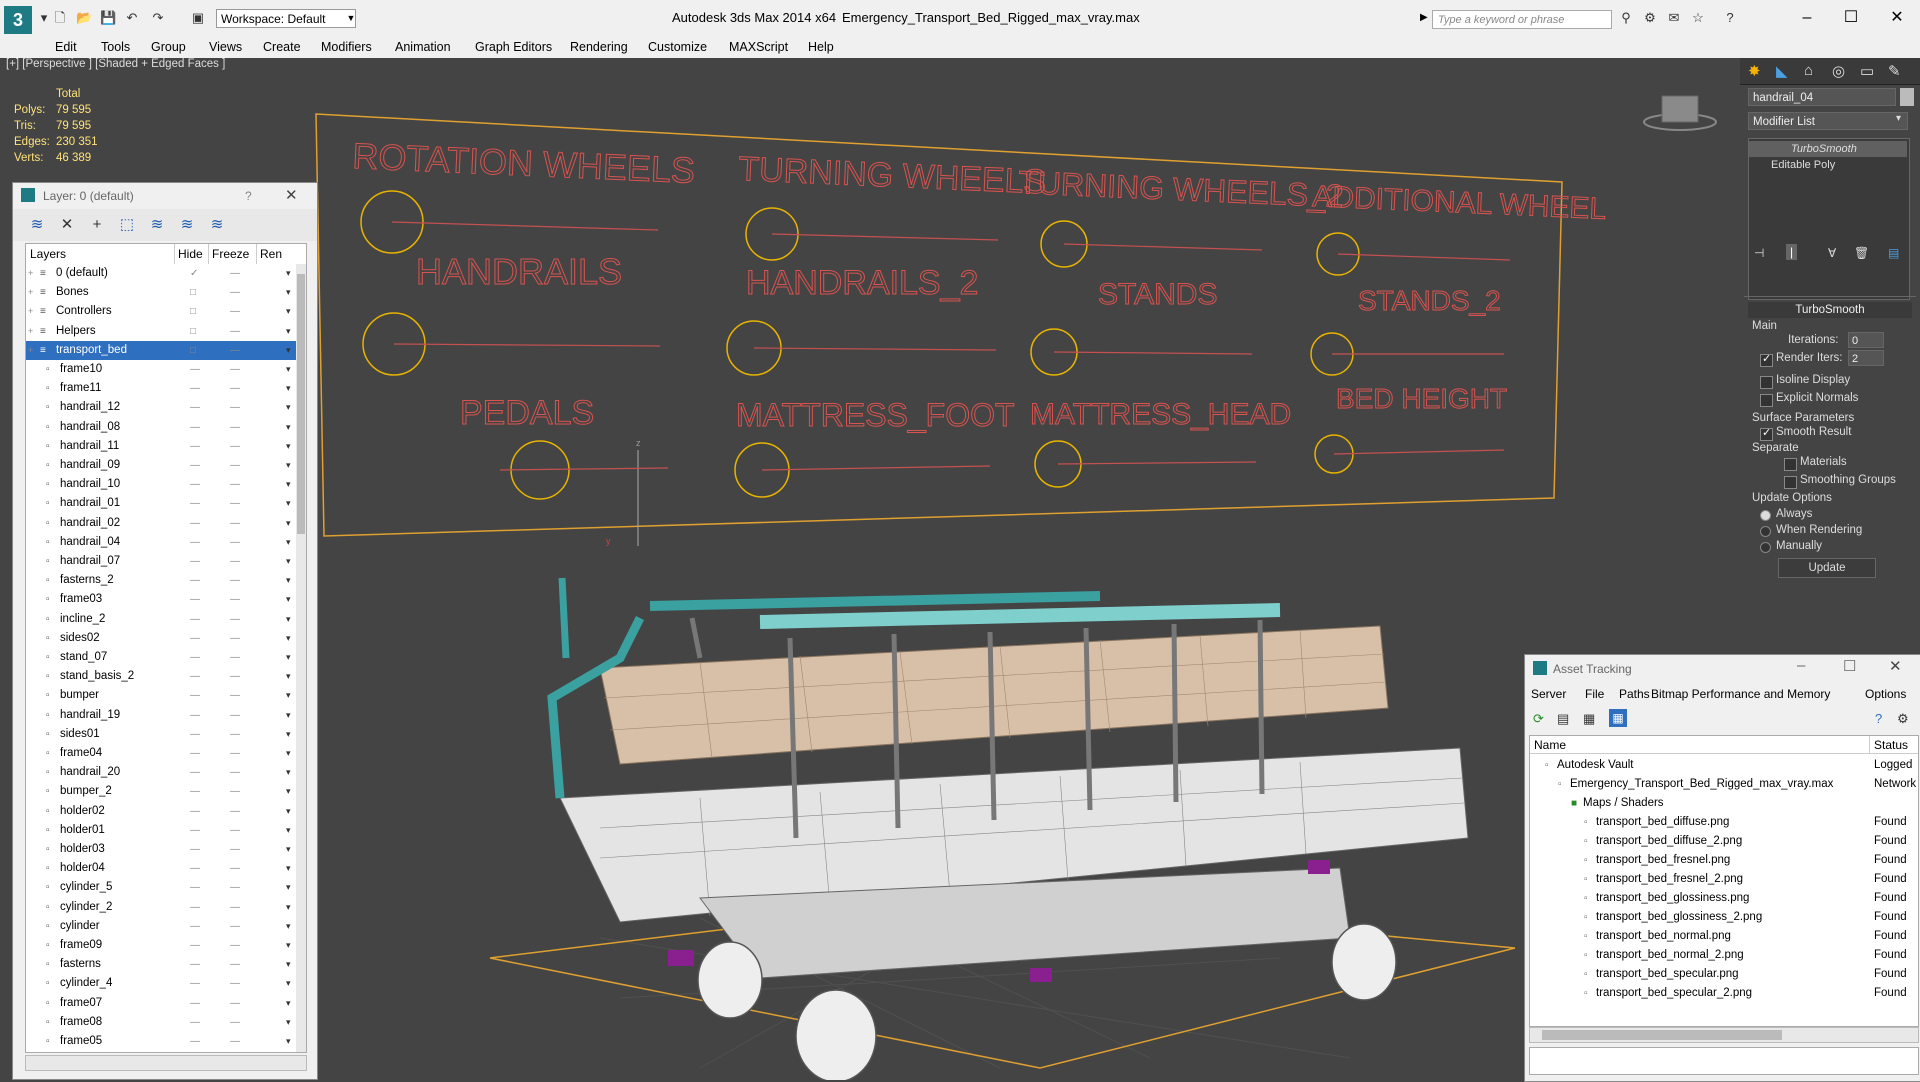  I want to click on layer-row: handrail_20 ▫ — — ▾, so click(161, 772).